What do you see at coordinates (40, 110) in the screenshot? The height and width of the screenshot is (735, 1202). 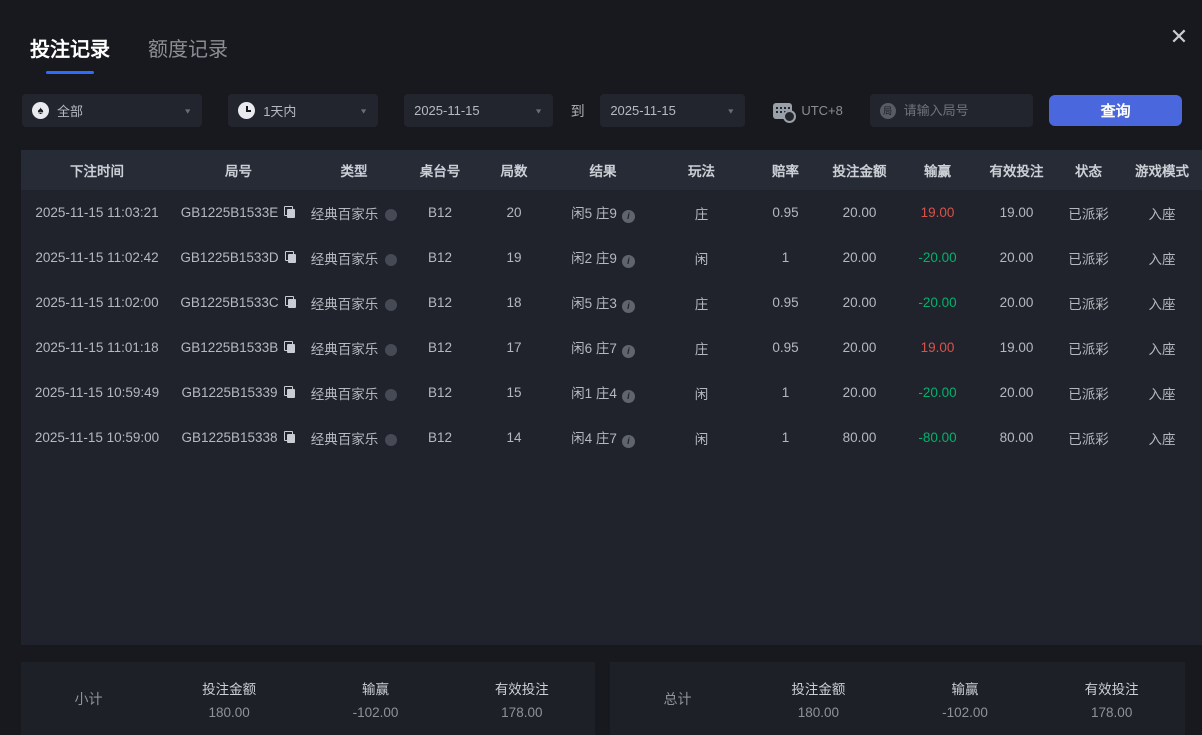 I see `spade-icon: ♠` at bounding box center [40, 110].